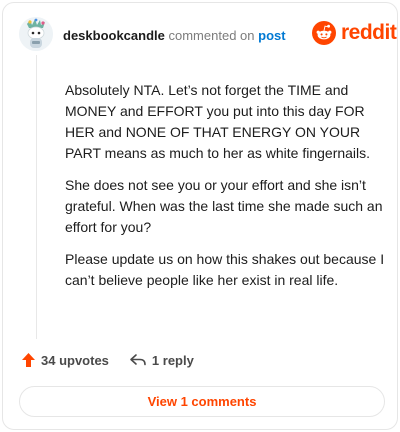  I want to click on reply-arrow-icon, so click(138, 360).